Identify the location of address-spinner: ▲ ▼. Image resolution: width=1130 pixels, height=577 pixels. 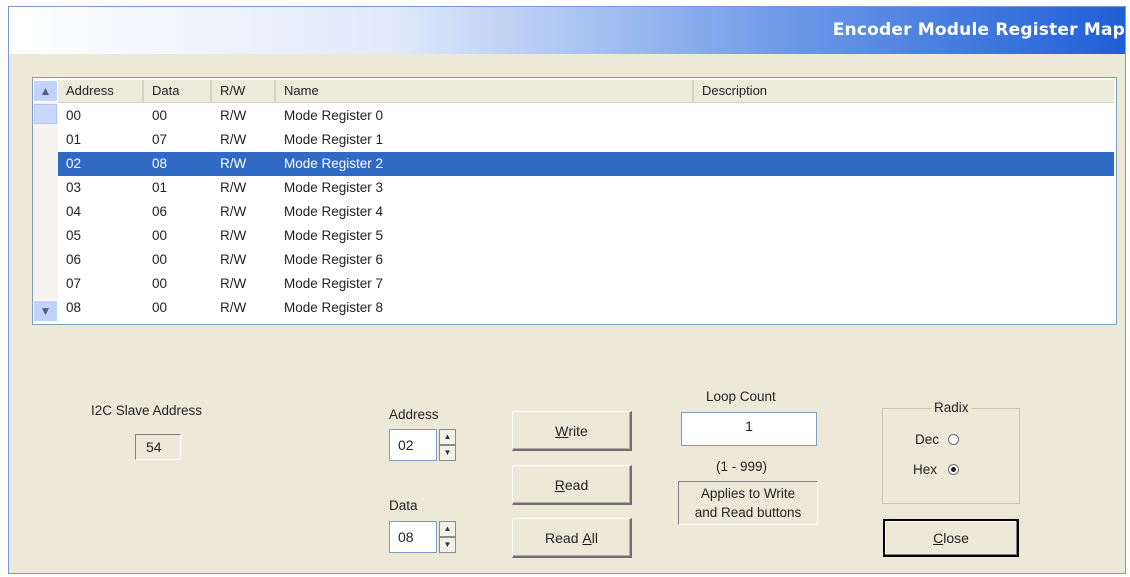
(447, 445).